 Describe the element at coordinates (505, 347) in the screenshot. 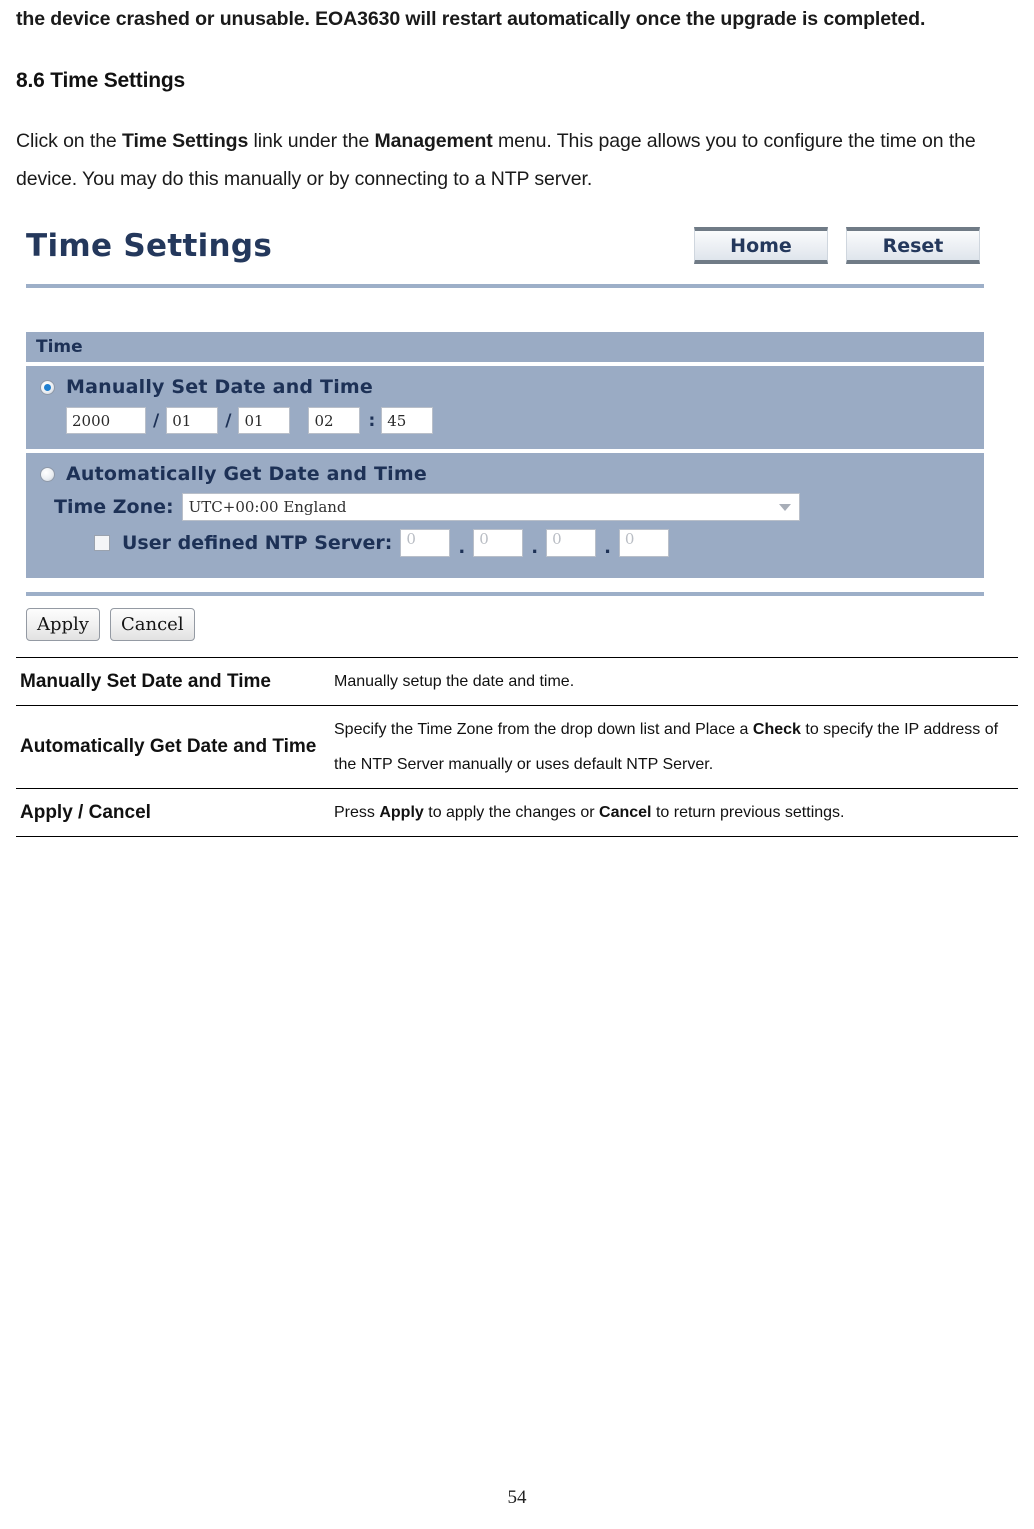

I see `section-header-time: Time` at that location.